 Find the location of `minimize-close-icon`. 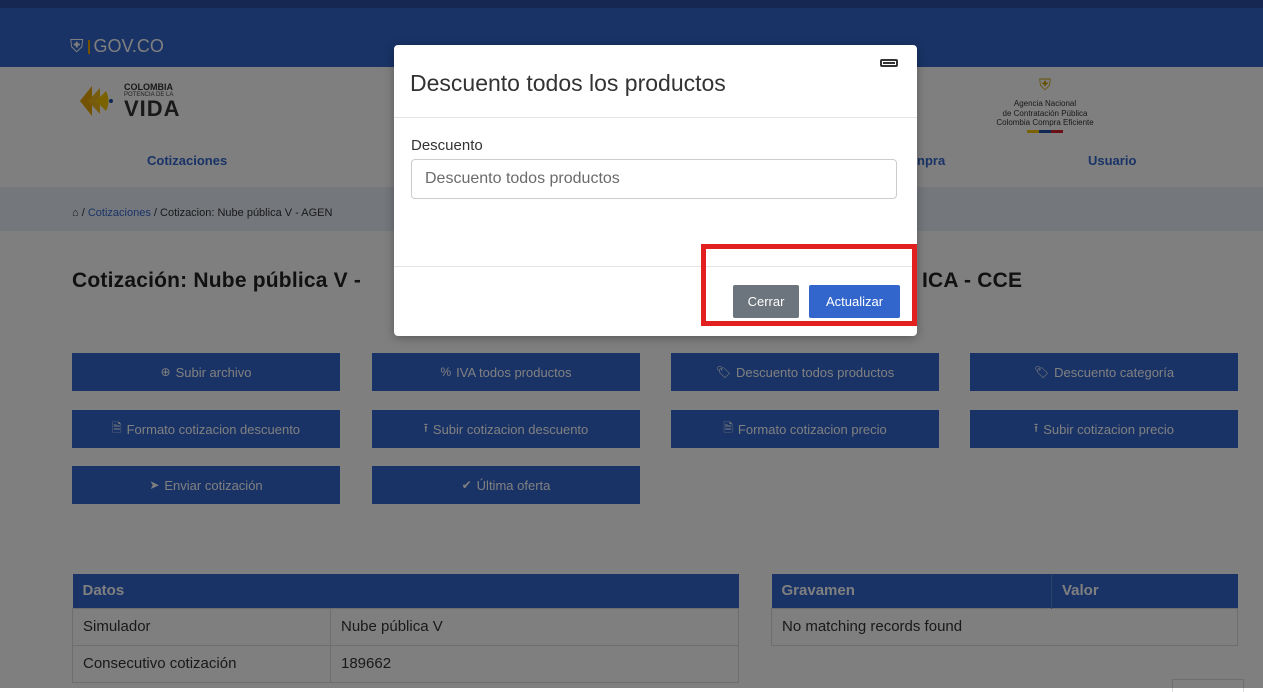

minimize-close-icon is located at coordinates (889, 63).